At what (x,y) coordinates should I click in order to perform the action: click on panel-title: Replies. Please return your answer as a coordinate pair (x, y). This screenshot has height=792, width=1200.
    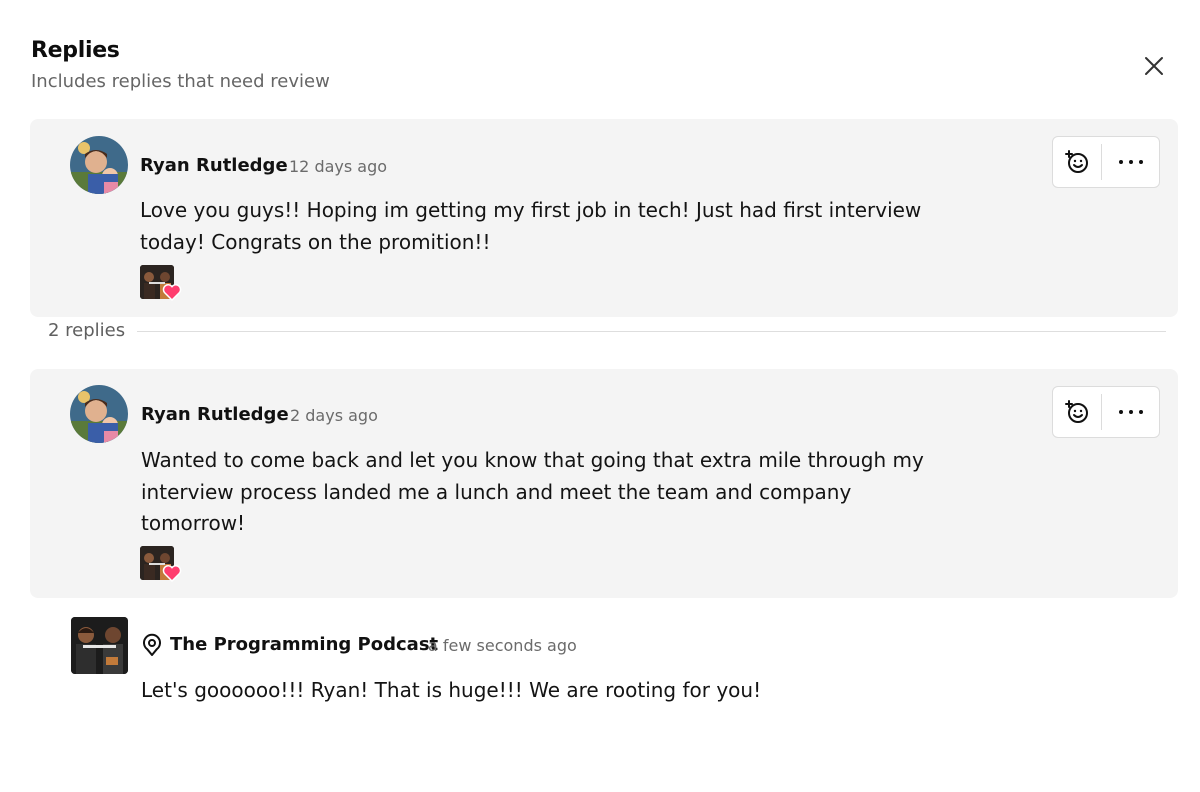
    Looking at the image, I should click on (75, 50).